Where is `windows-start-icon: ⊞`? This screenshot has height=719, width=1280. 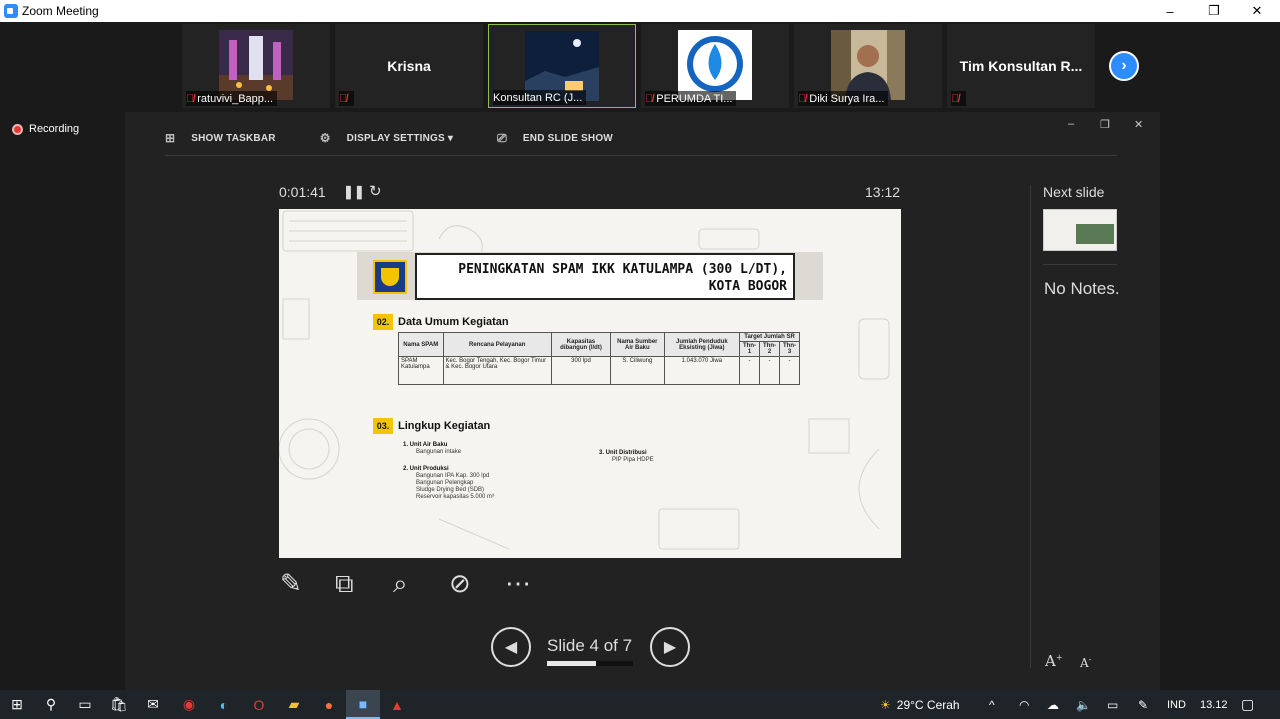 windows-start-icon: ⊞ is located at coordinates (17, 704).